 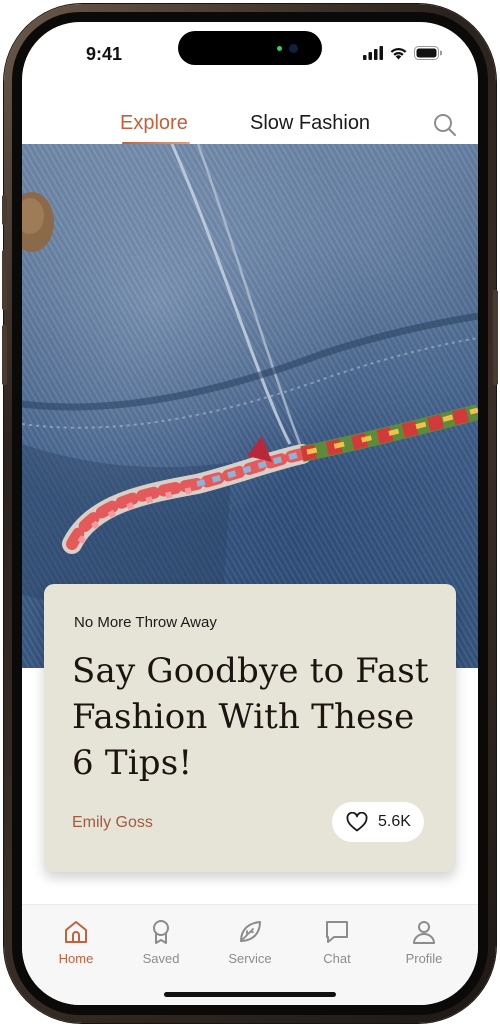 What do you see at coordinates (104, 54) in the screenshot?
I see `status-time: 9:41` at bounding box center [104, 54].